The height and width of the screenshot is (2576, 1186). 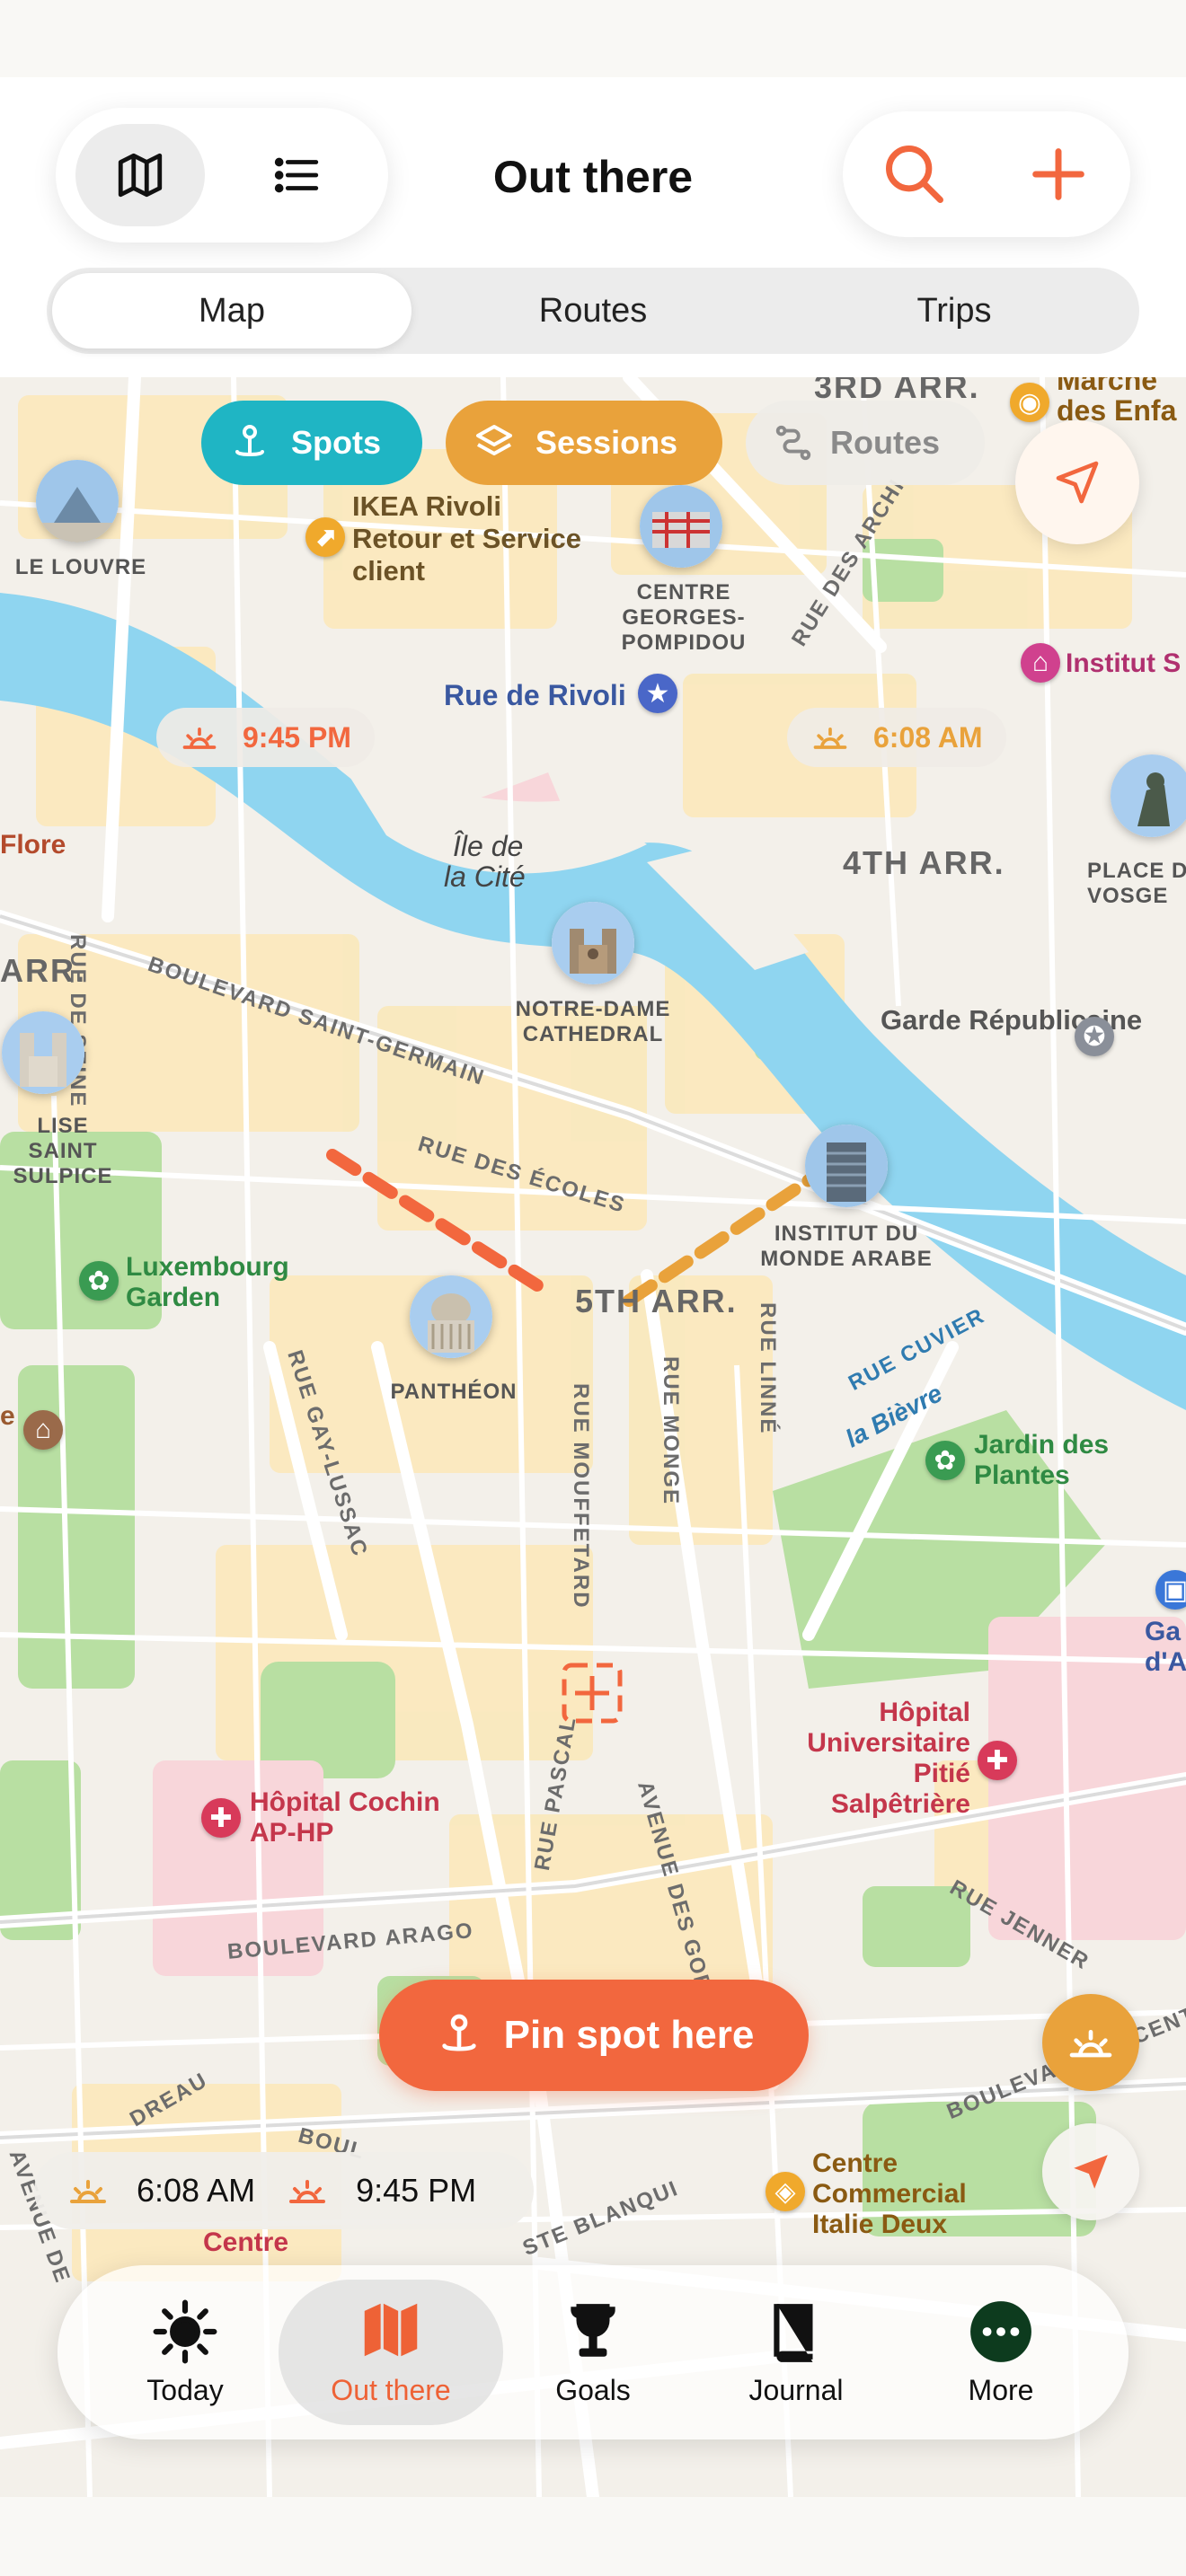 I want to click on island-label: Île de, so click(x=489, y=846).